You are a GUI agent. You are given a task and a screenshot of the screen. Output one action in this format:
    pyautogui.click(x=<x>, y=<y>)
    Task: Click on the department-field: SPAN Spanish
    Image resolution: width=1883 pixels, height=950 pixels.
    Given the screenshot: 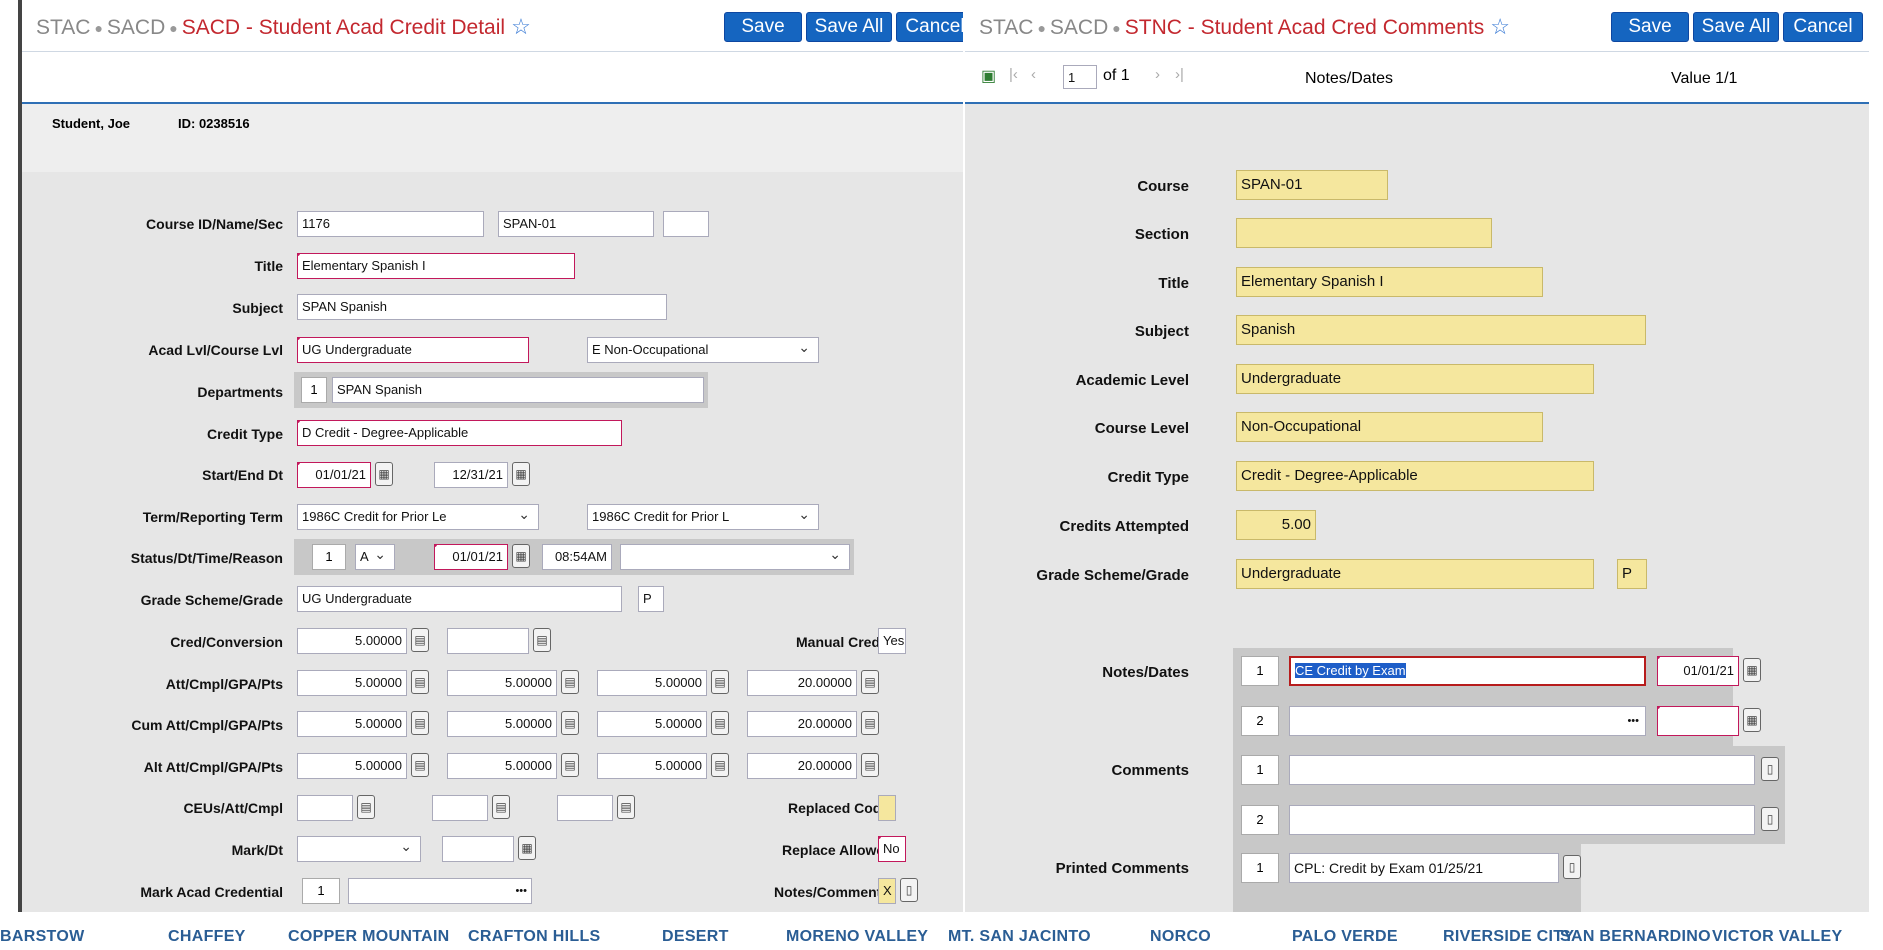 What is the action you would take?
    pyautogui.click(x=518, y=390)
    